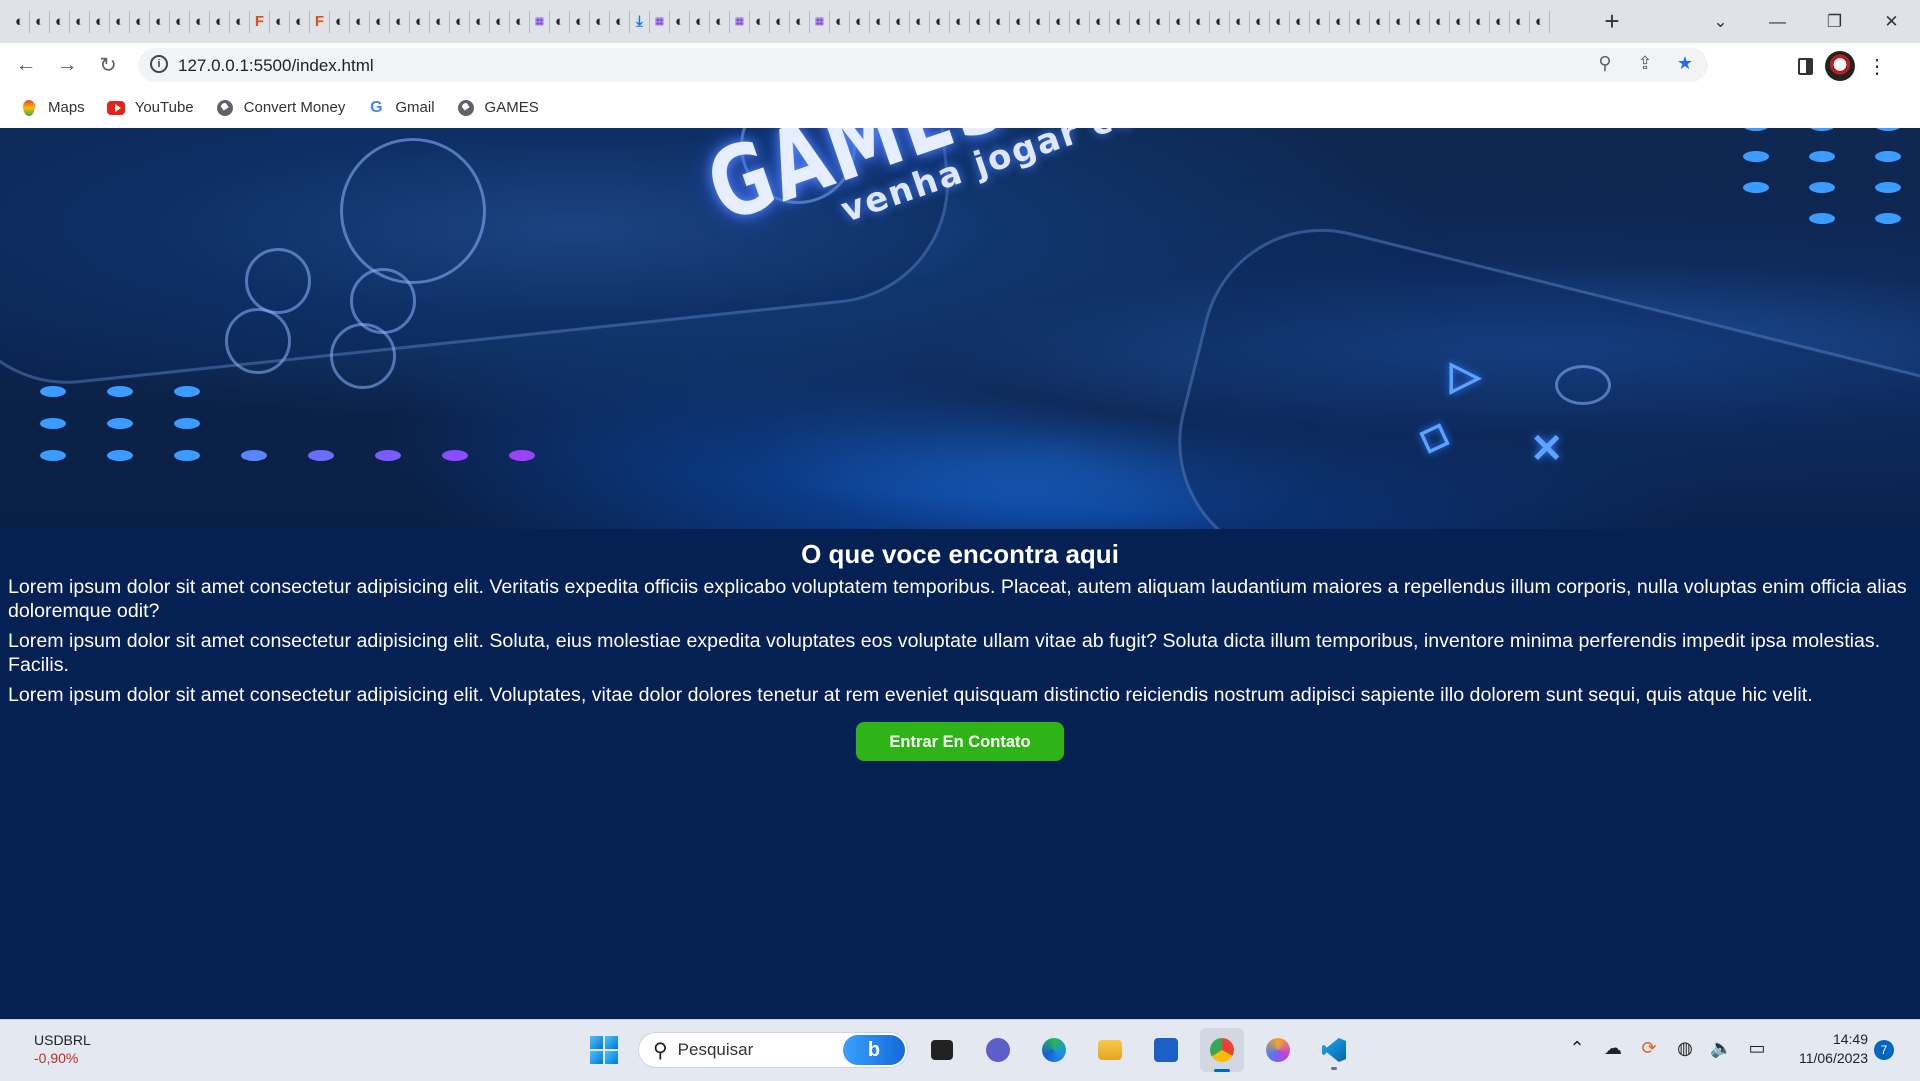 This screenshot has height=1081, width=1920. I want to click on volume-icon: 🔈, so click(1721, 1048).